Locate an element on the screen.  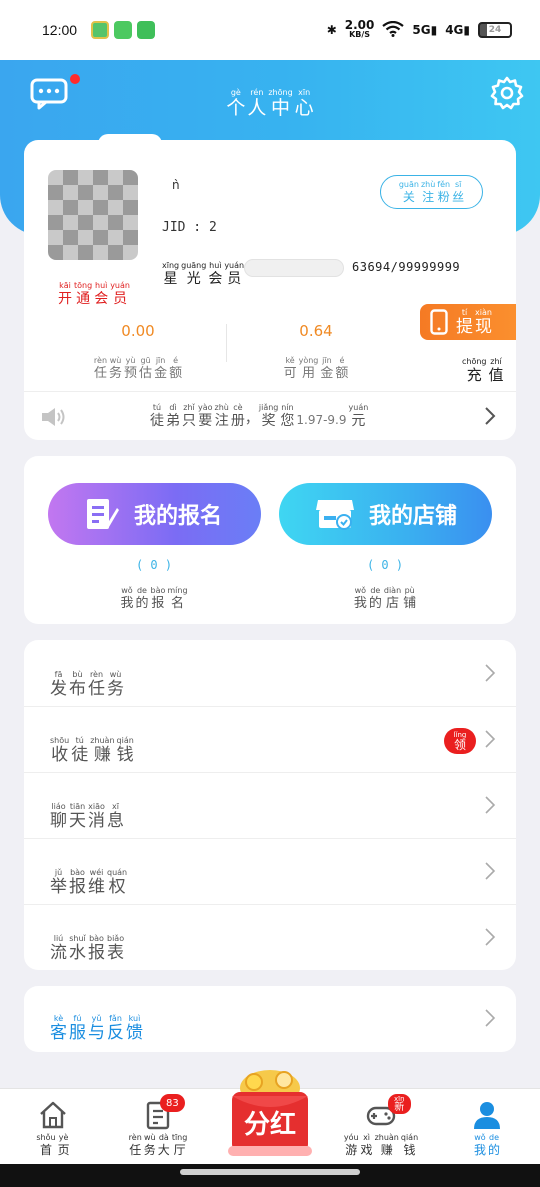
app-notification-icon is located at coordinates (100, 30).